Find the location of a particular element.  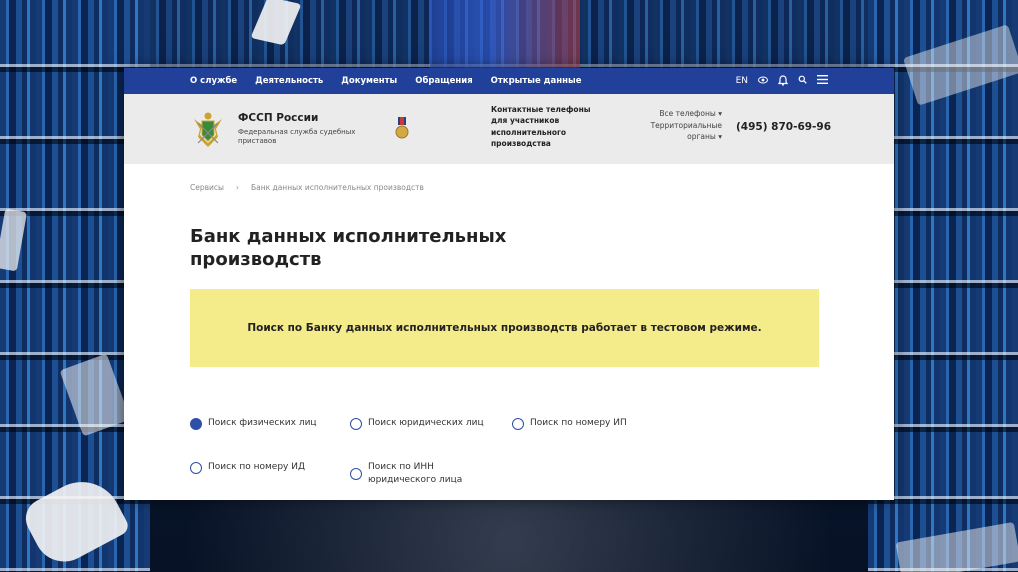

radio-individuals: Поиск физических лиц is located at coordinates (253, 423).